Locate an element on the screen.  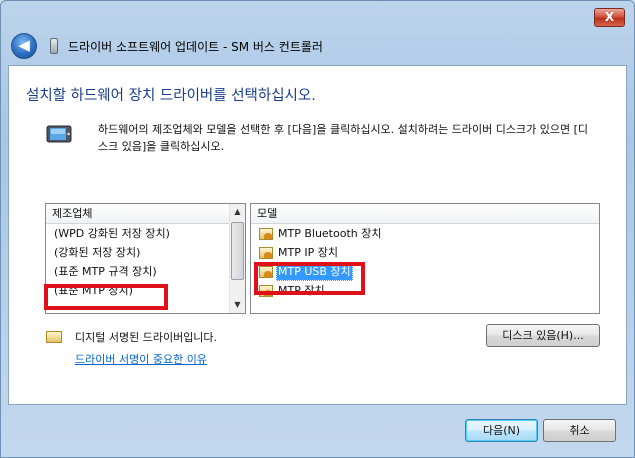
list-item: (강화된 저장 장치) is located at coordinates (145, 252).